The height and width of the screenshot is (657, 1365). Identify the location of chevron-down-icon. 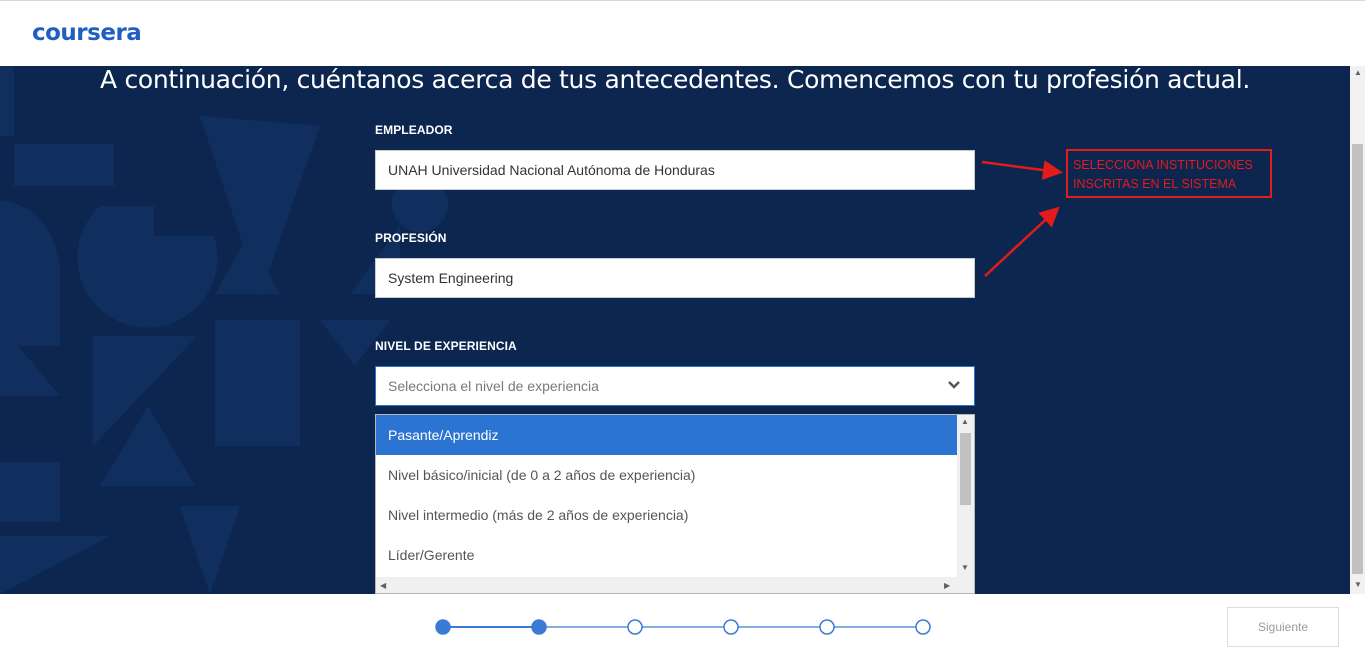
(954, 385).